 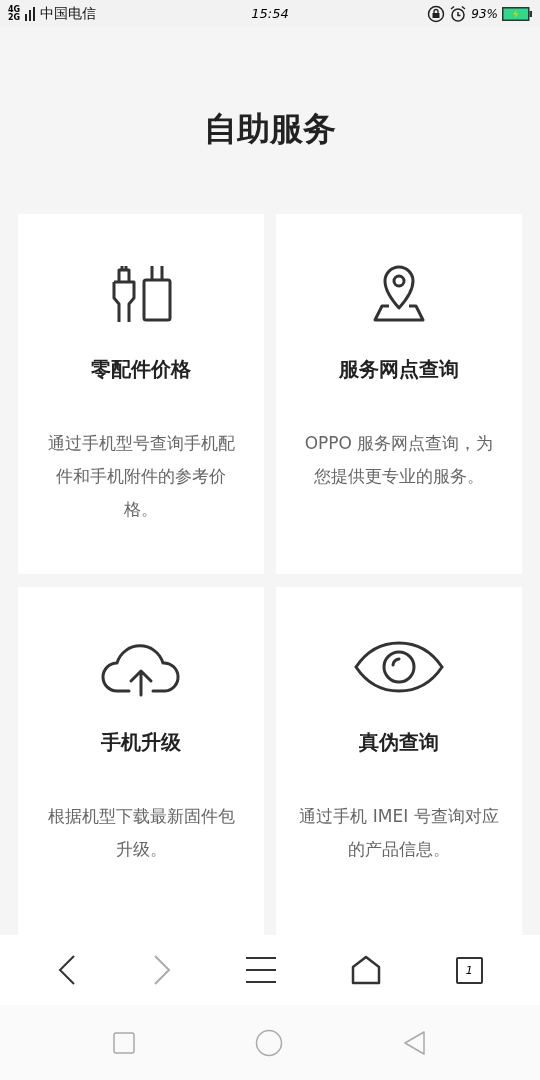 What do you see at coordinates (458, 13) in the screenshot?
I see `alarm-icon` at bounding box center [458, 13].